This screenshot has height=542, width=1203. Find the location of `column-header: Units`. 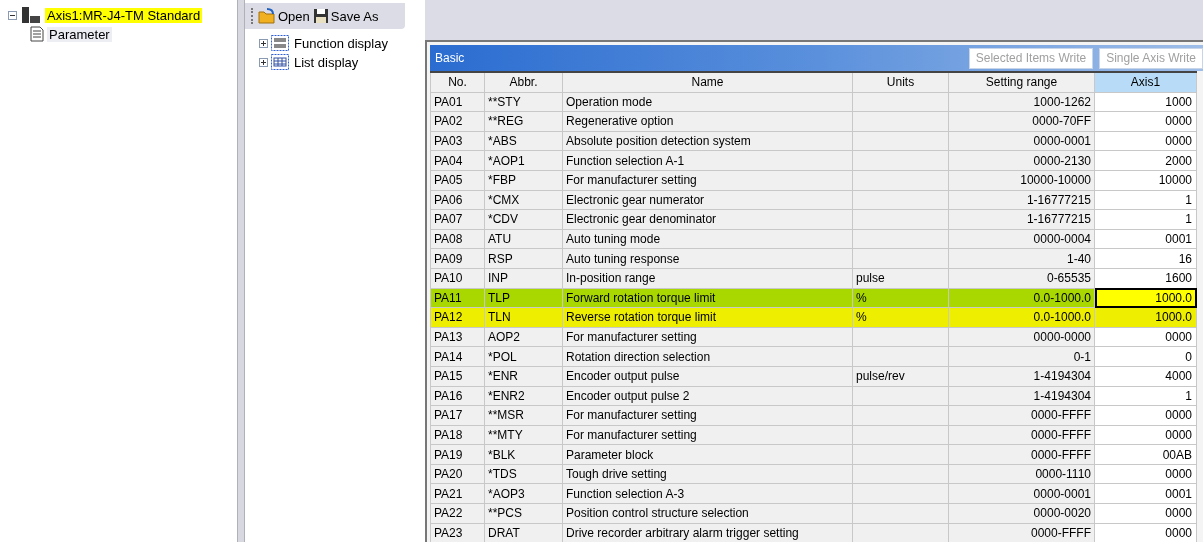

column-header: Units is located at coordinates (900, 82).